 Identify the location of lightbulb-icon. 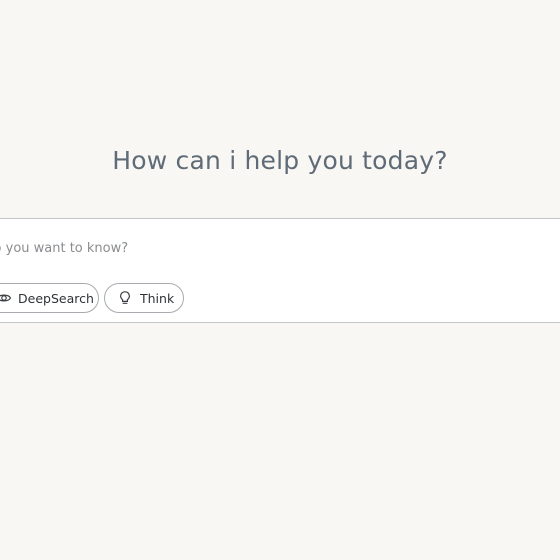
(125, 298).